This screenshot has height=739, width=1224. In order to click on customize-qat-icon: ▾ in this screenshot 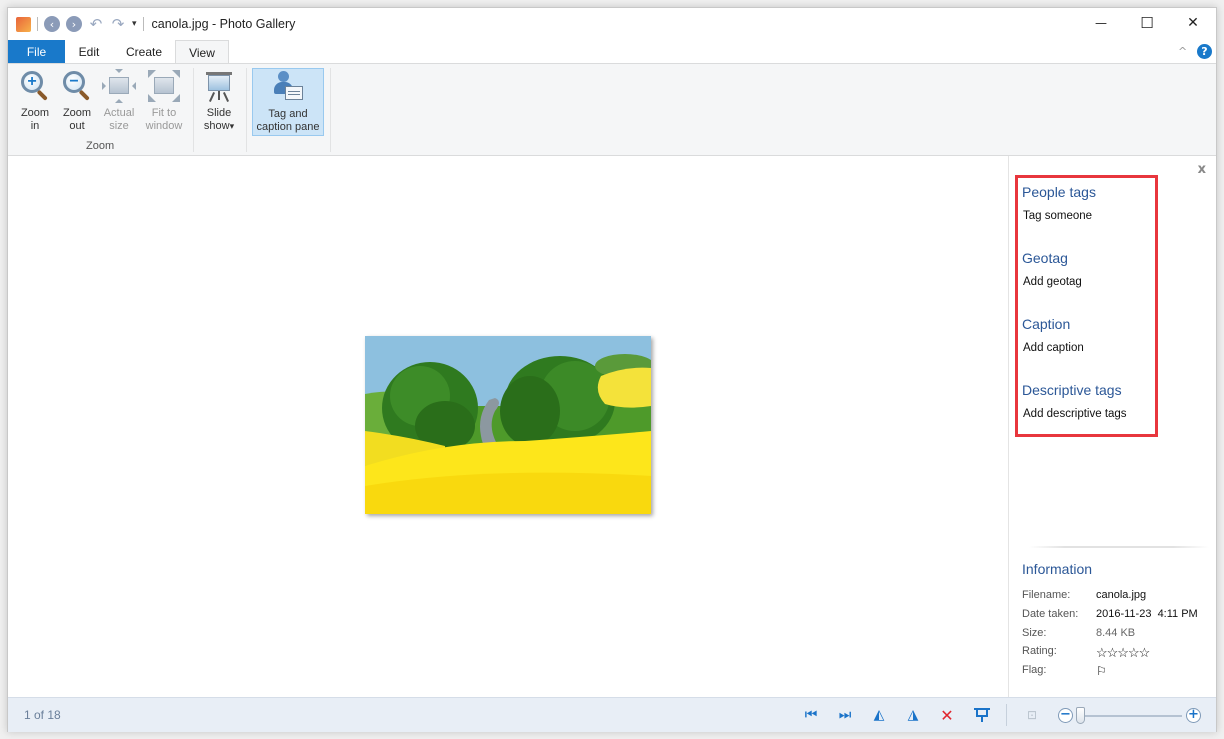, I will do `click(134, 24)`.